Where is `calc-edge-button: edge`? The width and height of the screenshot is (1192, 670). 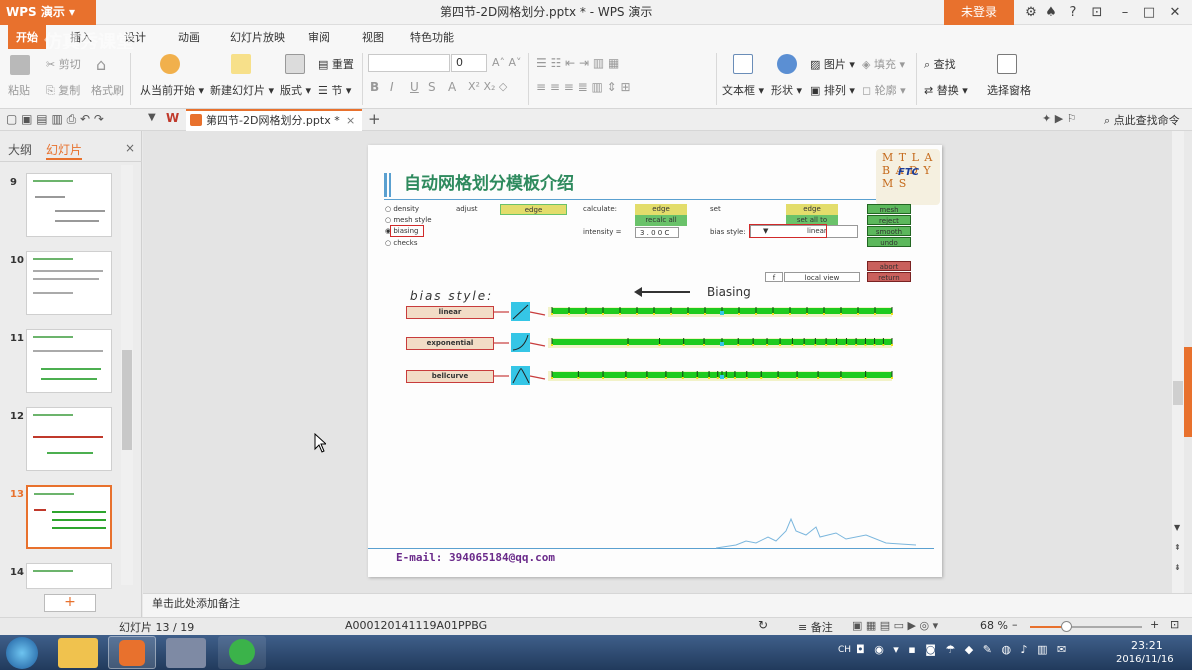 calc-edge-button: edge is located at coordinates (661, 209).